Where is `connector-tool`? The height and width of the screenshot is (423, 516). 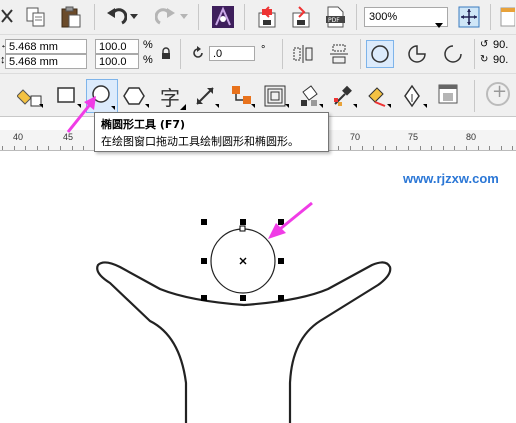 connector-tool is located at coordinates (242, 96).